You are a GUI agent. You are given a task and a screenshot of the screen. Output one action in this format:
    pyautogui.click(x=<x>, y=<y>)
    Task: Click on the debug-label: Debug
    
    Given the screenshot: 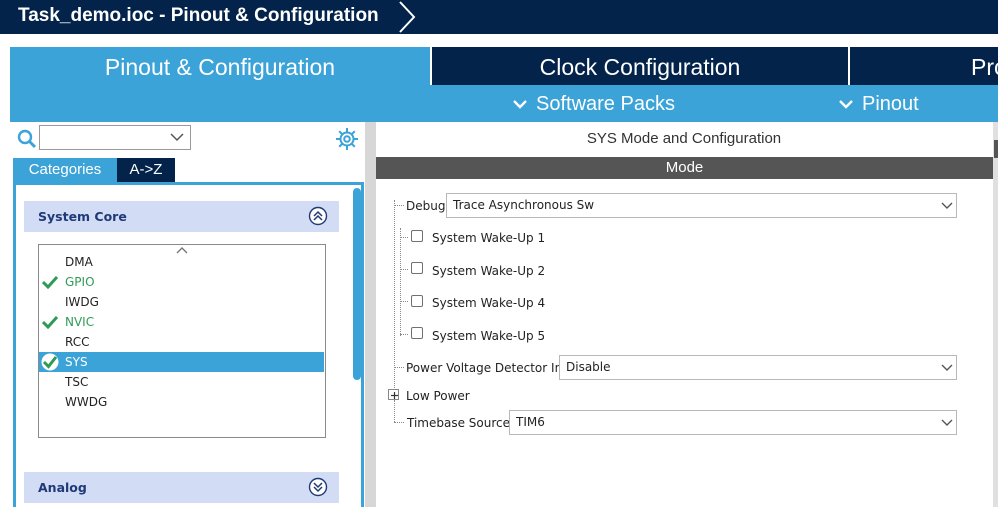 What is the action you would take?
    pyautogui.click(x=426, y=206)
    